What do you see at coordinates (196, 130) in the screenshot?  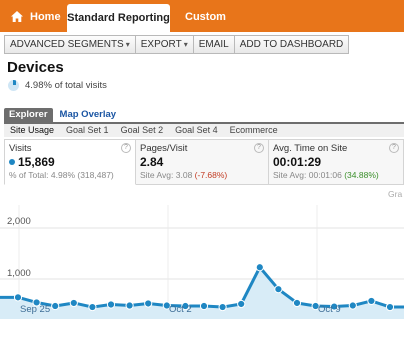 I see `subtab-goal-set-4: Goal Set 4` at bounding box center [196, 130].